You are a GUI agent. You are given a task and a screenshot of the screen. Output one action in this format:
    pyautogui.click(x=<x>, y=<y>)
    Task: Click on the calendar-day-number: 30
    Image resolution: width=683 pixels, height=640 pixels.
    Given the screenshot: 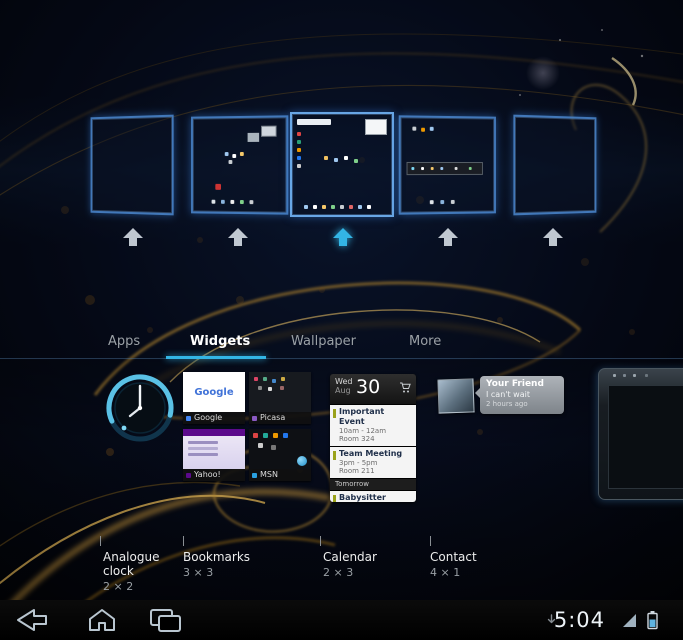 What is the action you would take?
    pyautogui.click(x=368, y=387)
    